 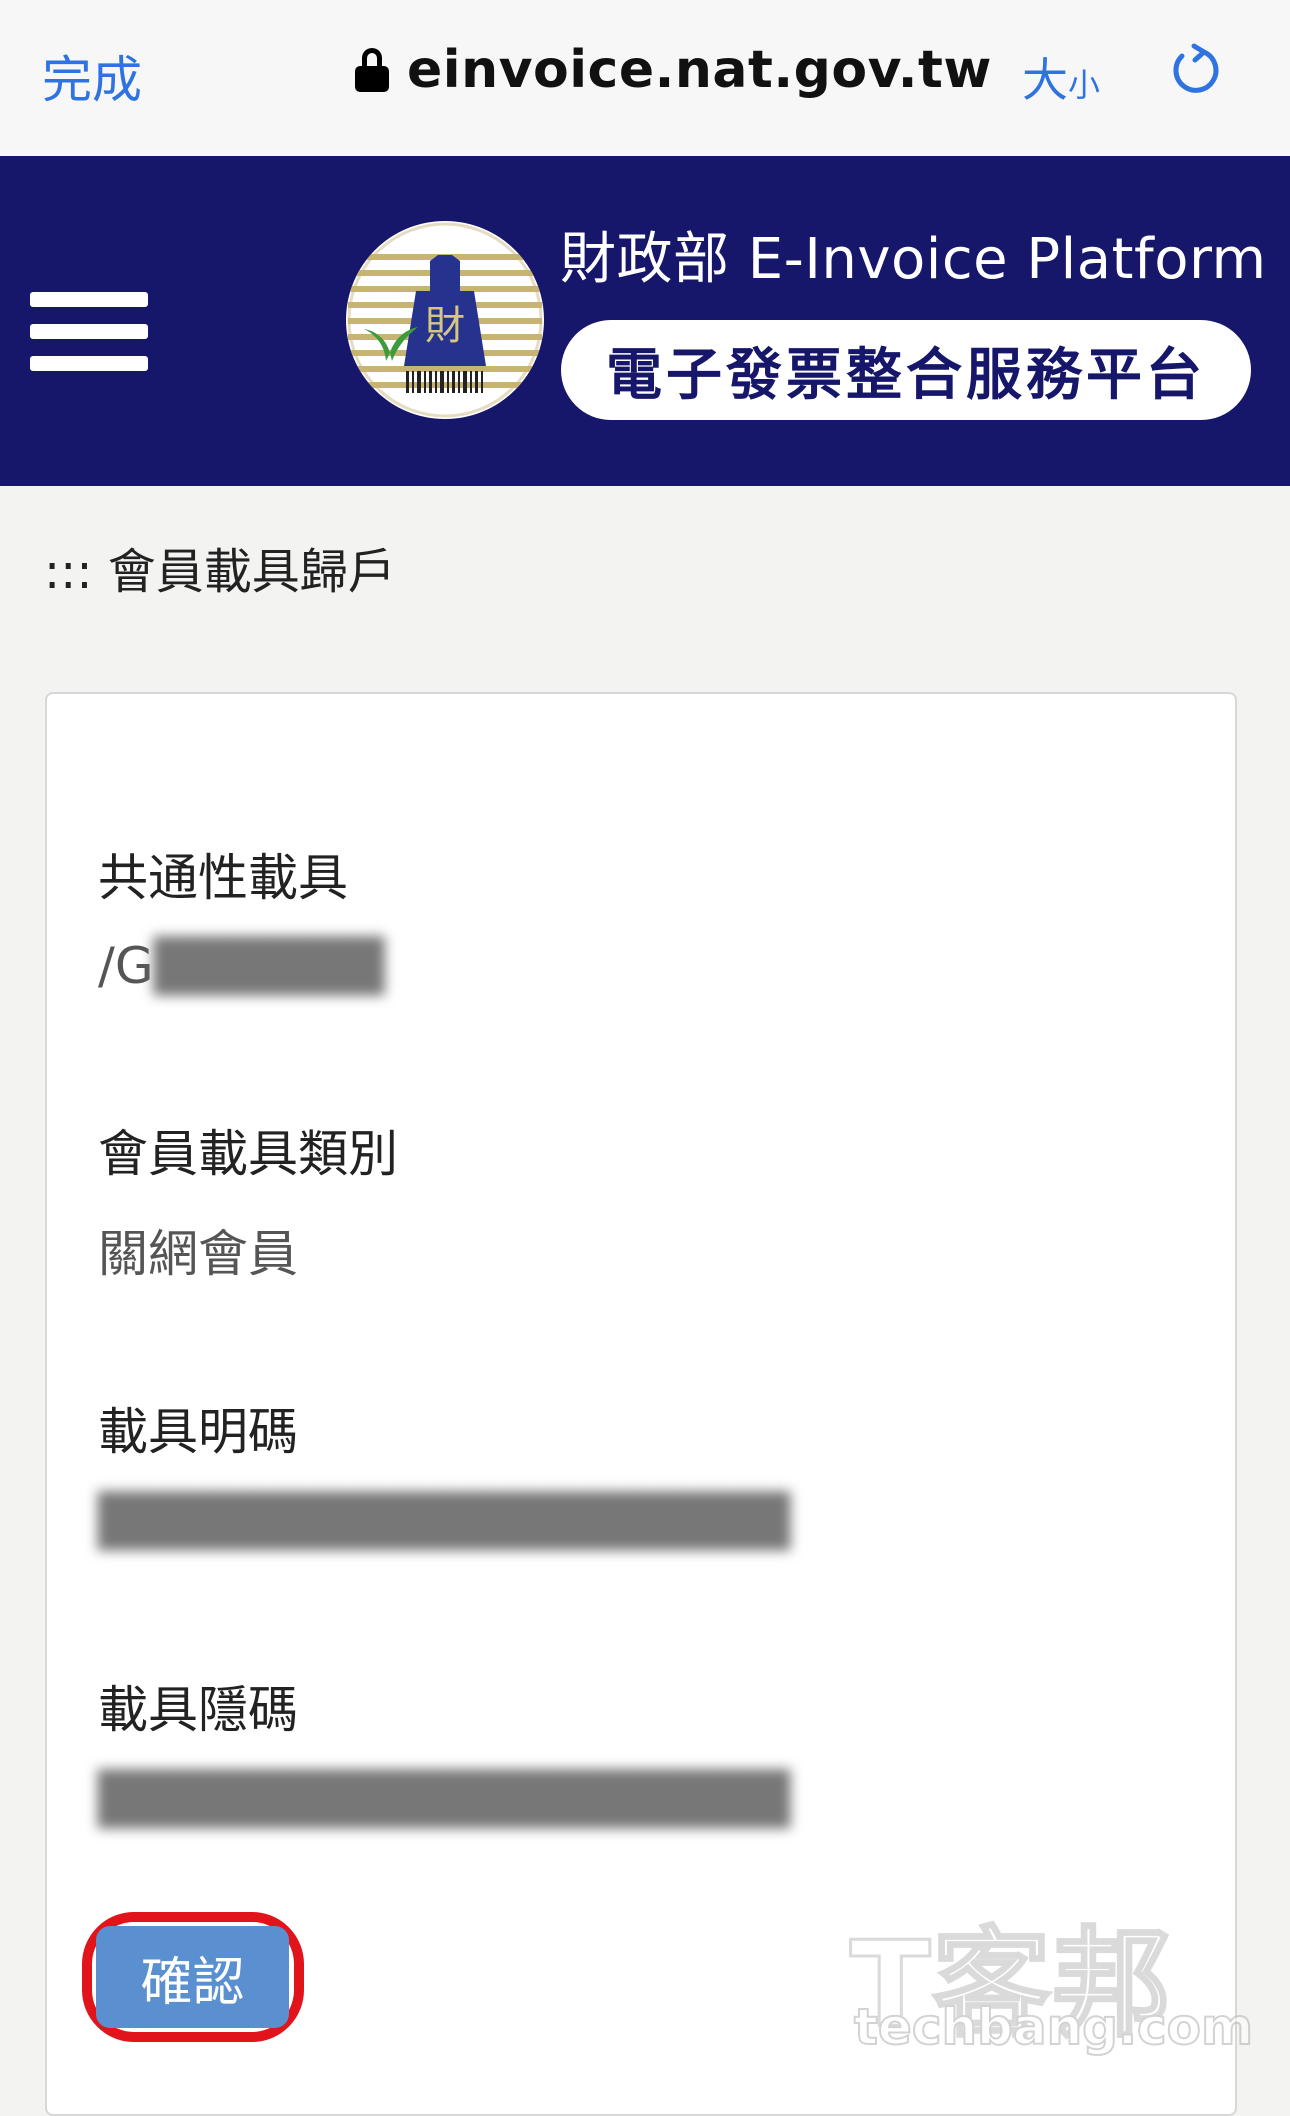 I want to click on browser-toolbar: 完成 einvoice.nat.gov.tw 大小, so click(x=645, y=78).